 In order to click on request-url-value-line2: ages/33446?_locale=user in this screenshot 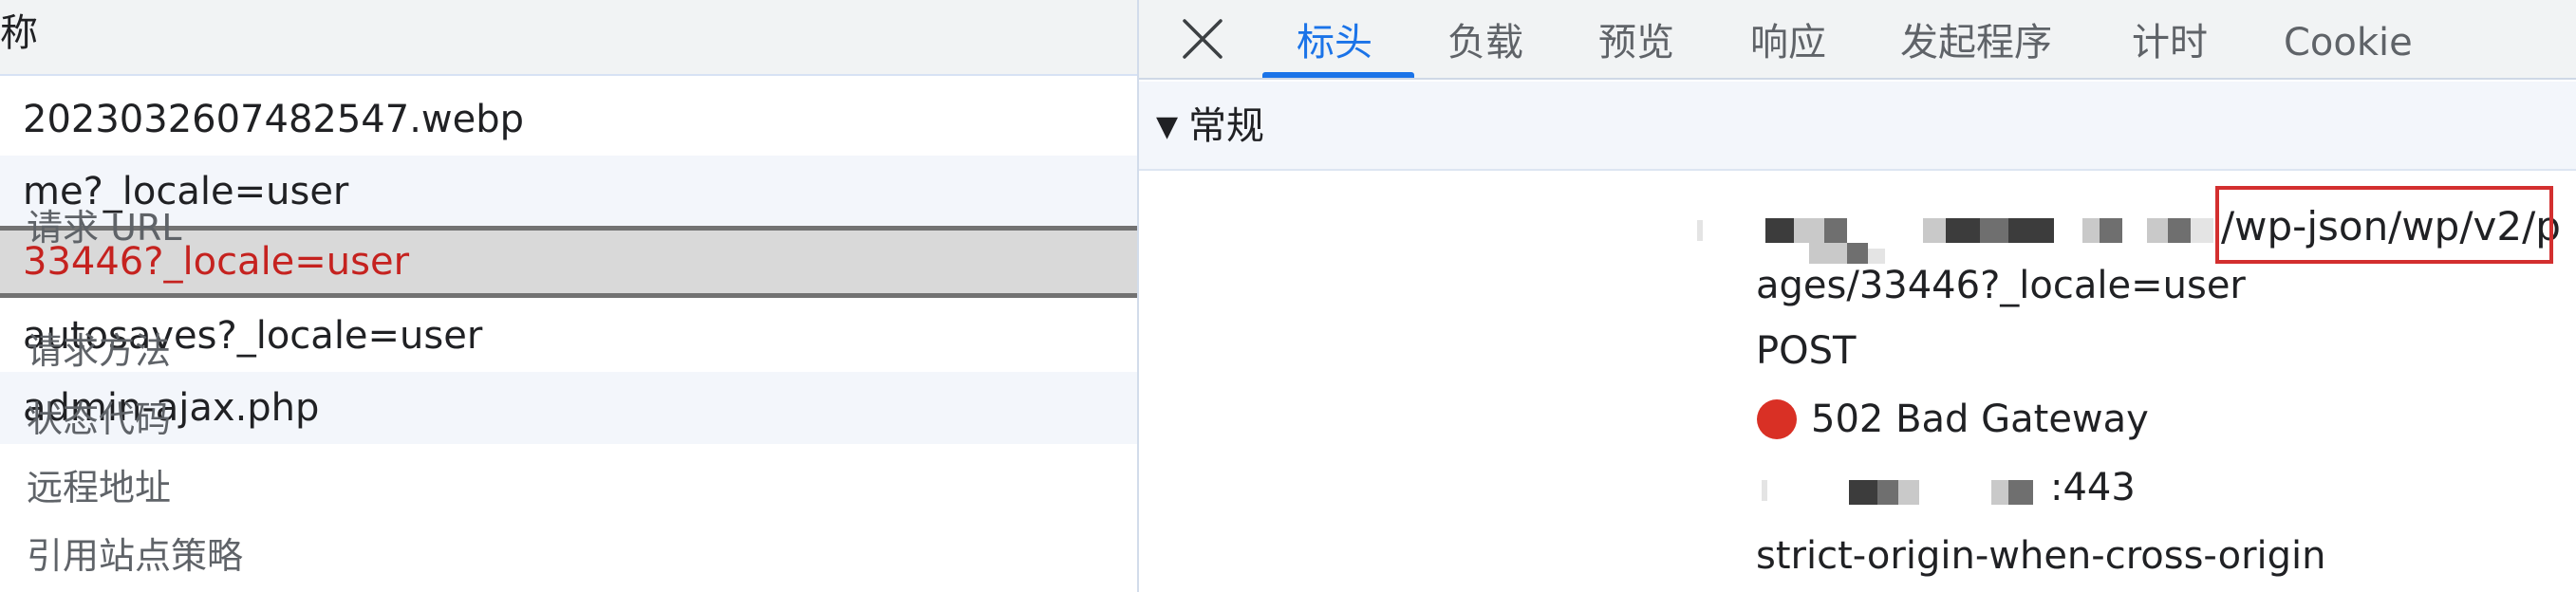, I will do `click(2001, 285)`.